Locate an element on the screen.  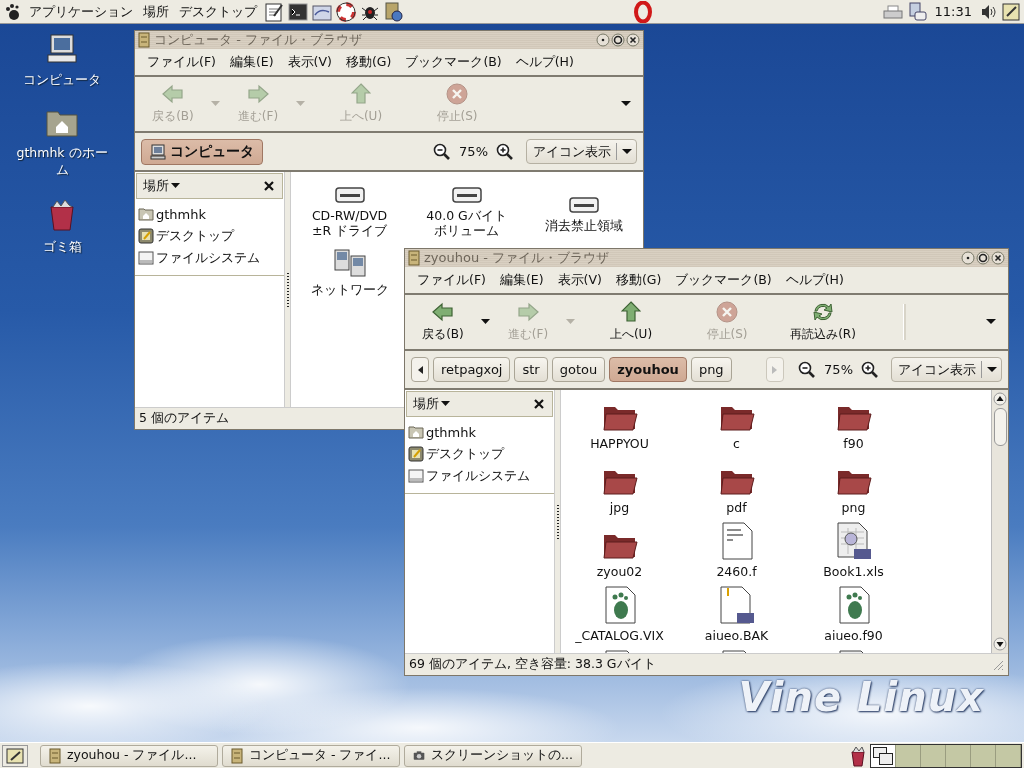
toolbar-button: 戻る(B) is located at coordinates (443, 322).